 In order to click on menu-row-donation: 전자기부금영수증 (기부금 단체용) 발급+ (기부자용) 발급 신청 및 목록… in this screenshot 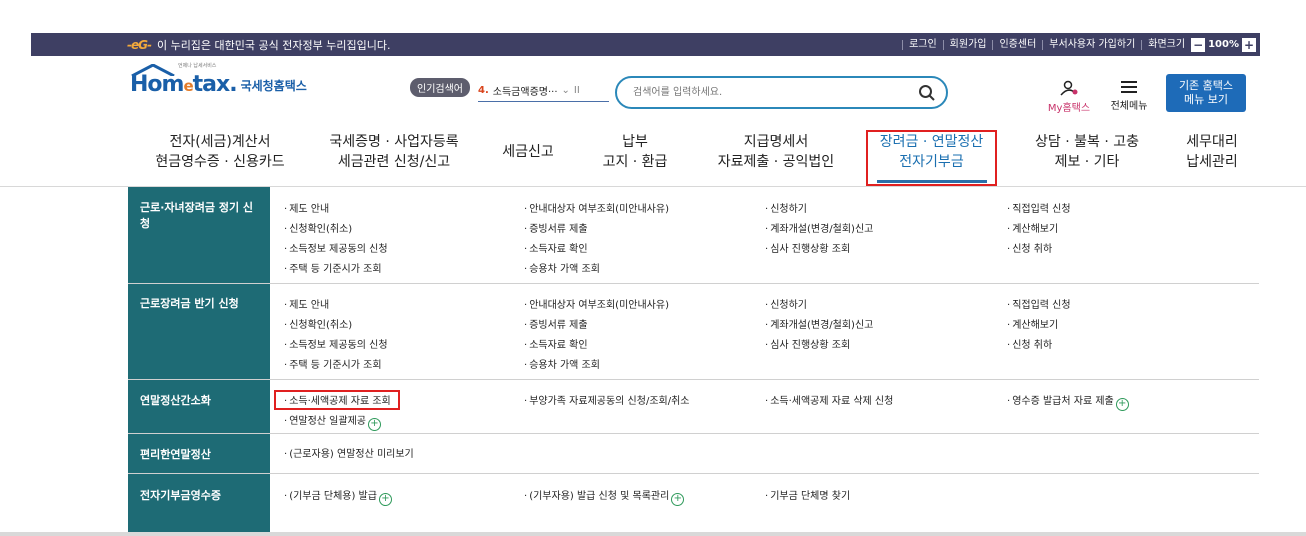, I will do `click(693, 494)`.